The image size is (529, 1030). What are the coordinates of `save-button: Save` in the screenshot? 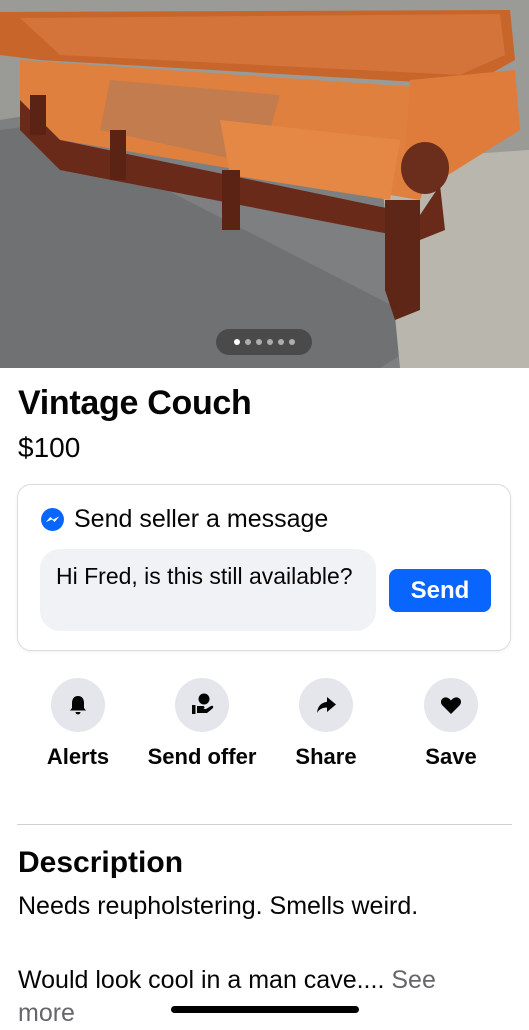 It's located at (451, 724).